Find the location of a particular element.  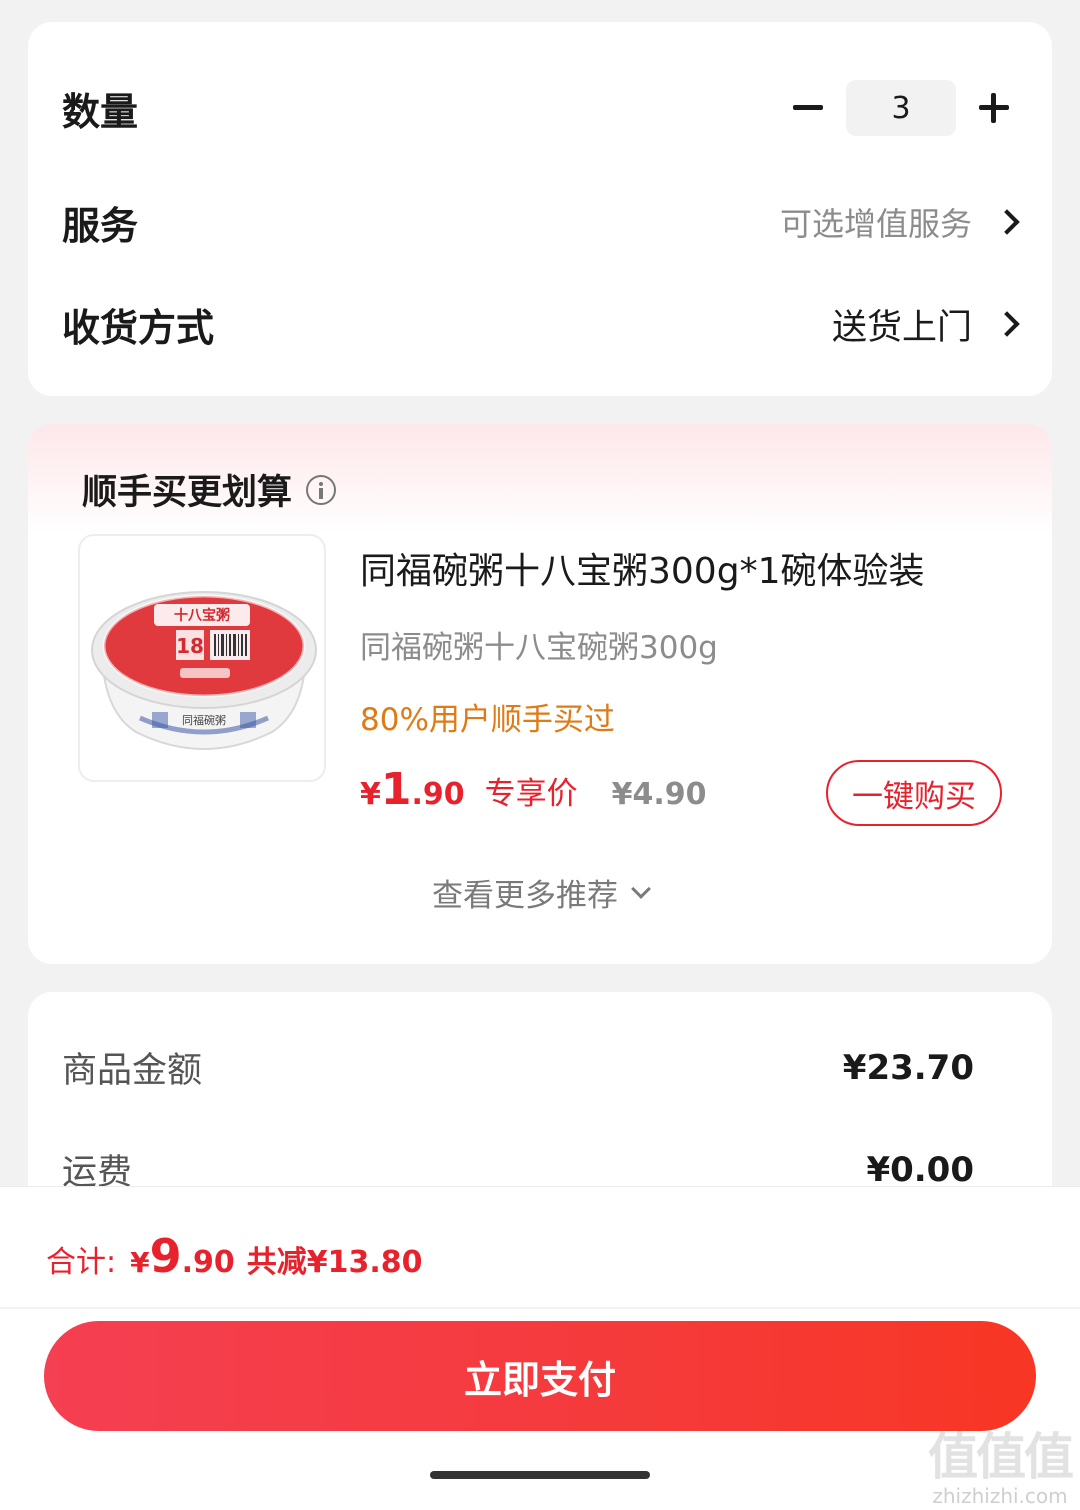

delivery-row: 收货方式 送货上门 is located at coordinates (538, 324).